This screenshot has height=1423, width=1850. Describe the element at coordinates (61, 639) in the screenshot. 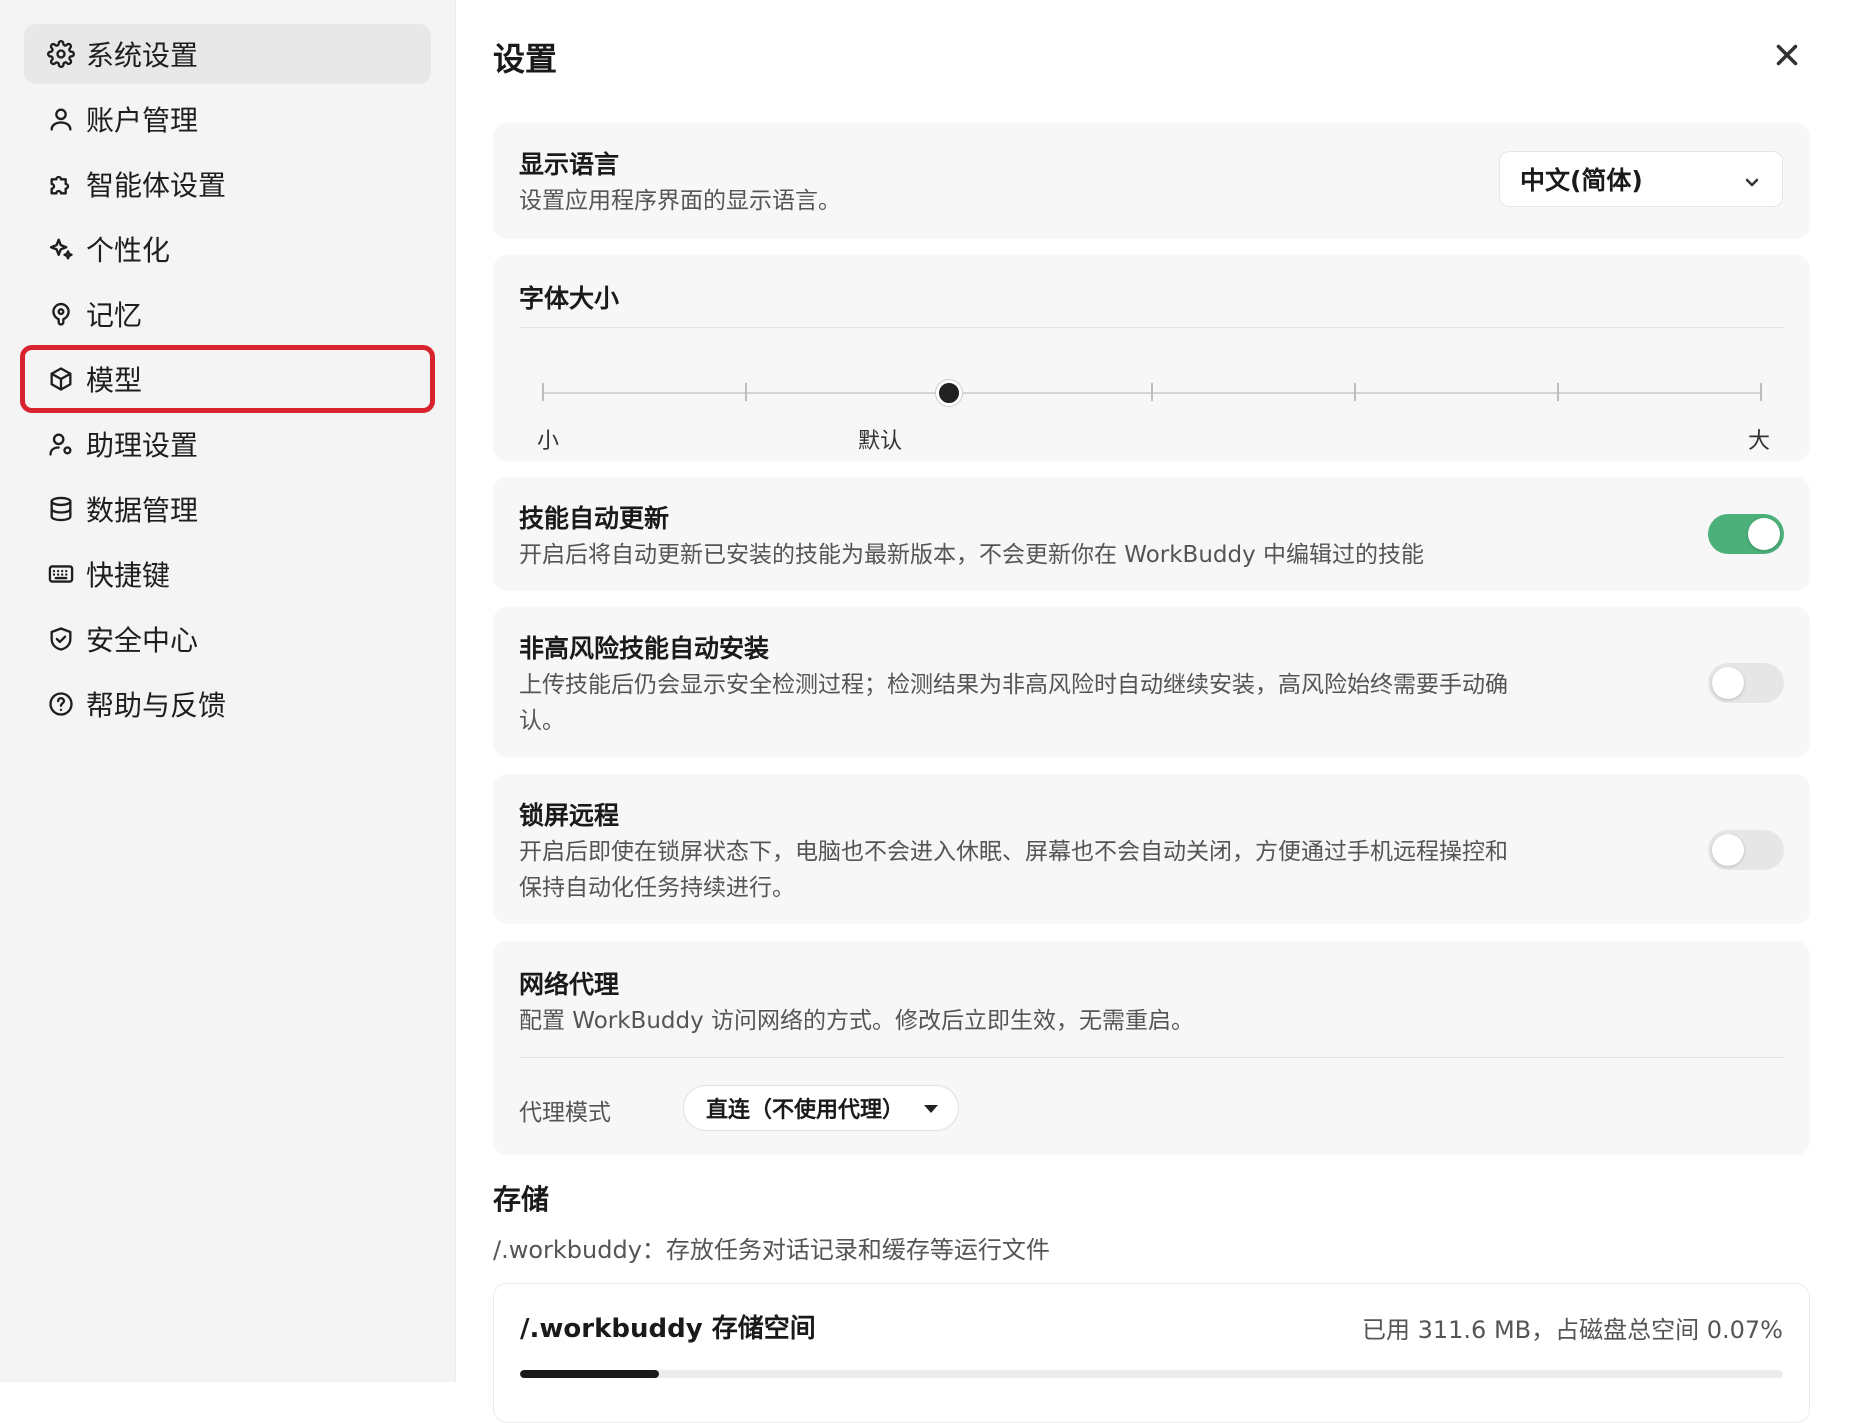

I see `shield-icon` at that location.